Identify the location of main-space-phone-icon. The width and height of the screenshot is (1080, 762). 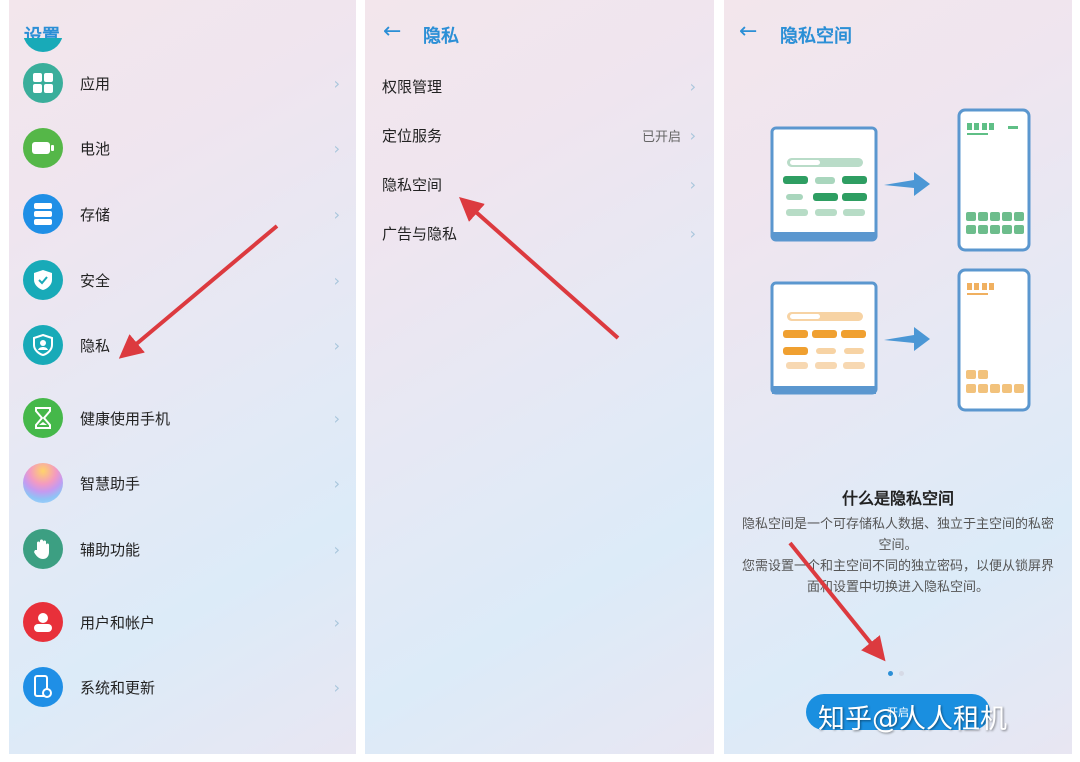
(994, 180).